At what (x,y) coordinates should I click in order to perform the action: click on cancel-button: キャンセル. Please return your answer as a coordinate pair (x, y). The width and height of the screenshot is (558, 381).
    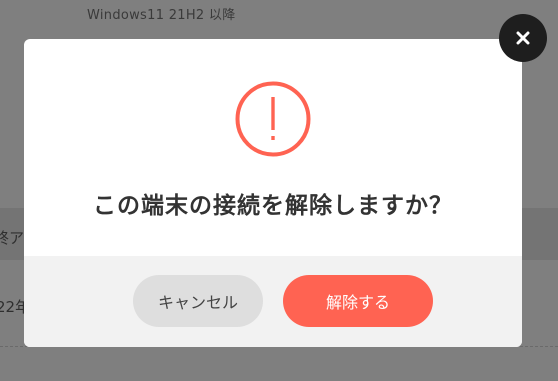
    Looking at the image, I should click on (198, 301).